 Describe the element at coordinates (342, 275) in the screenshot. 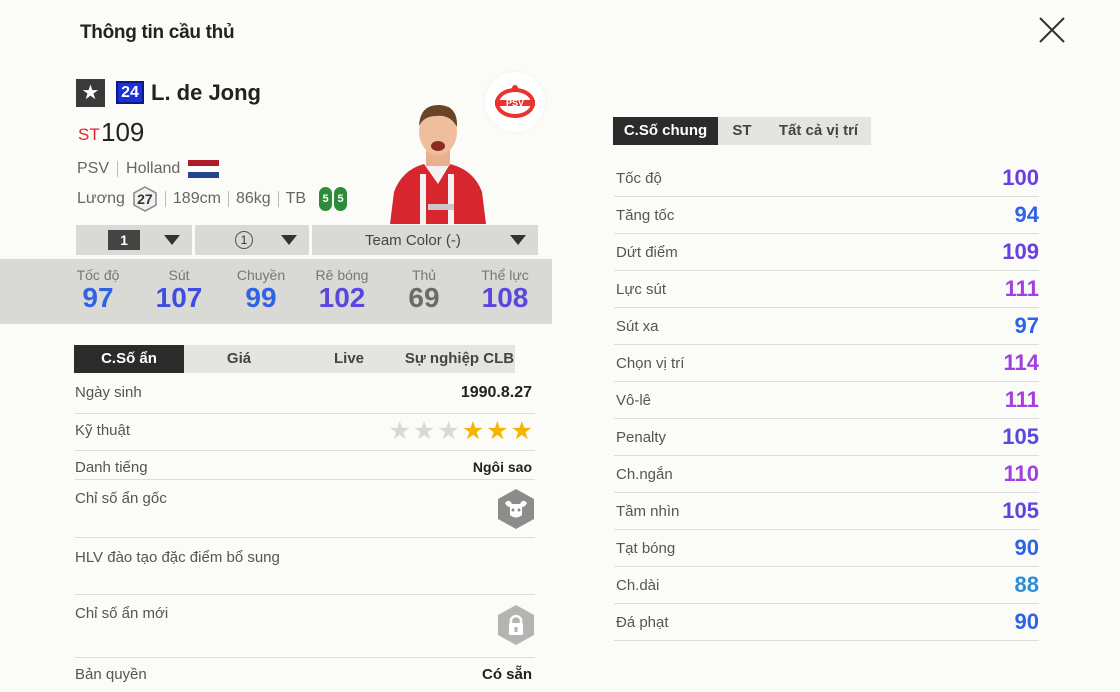

I see `summary-stat-label: Rê bóng` at that location.